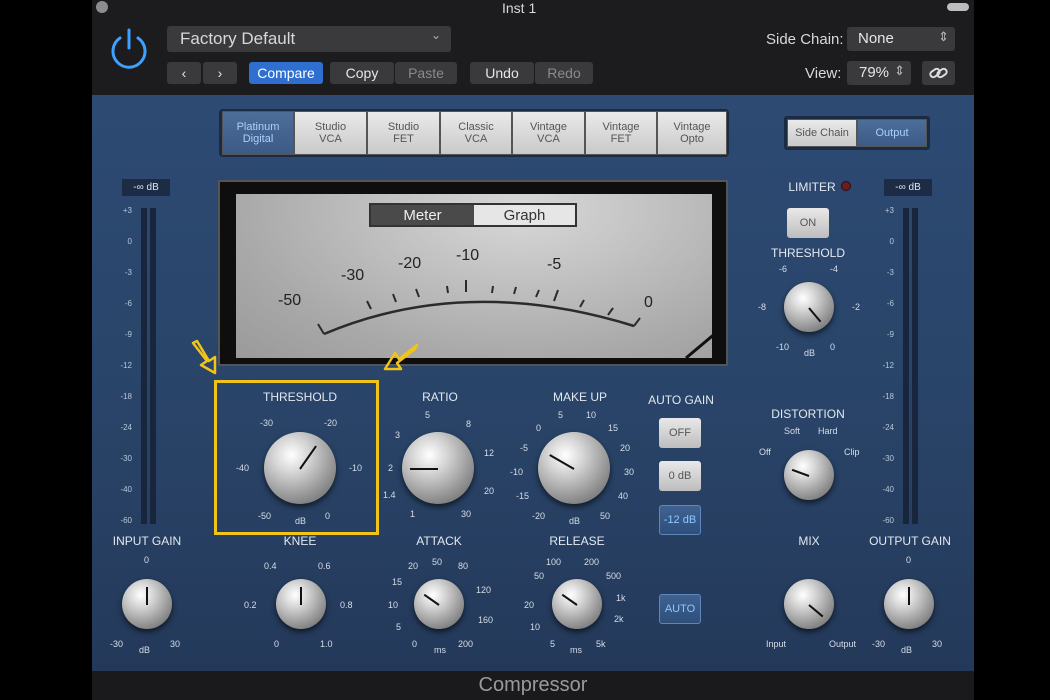 This screenshot has height=700, width=1050. Describe the element at coordinates (435, 35) in the screenshot. I see `chevron-down-icon: ⌄` at that location.